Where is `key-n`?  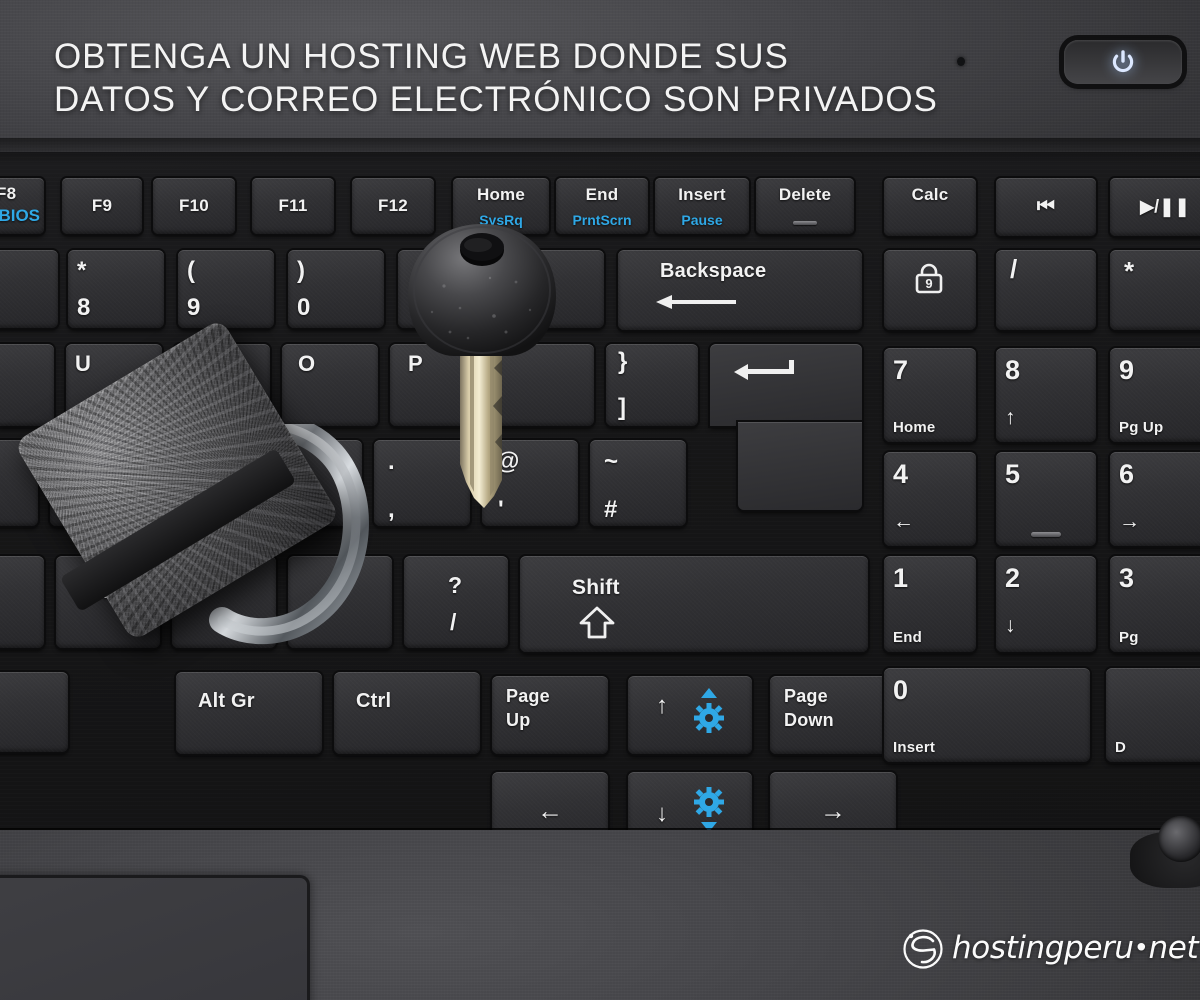
key-n is located at coordinates (22, 602).